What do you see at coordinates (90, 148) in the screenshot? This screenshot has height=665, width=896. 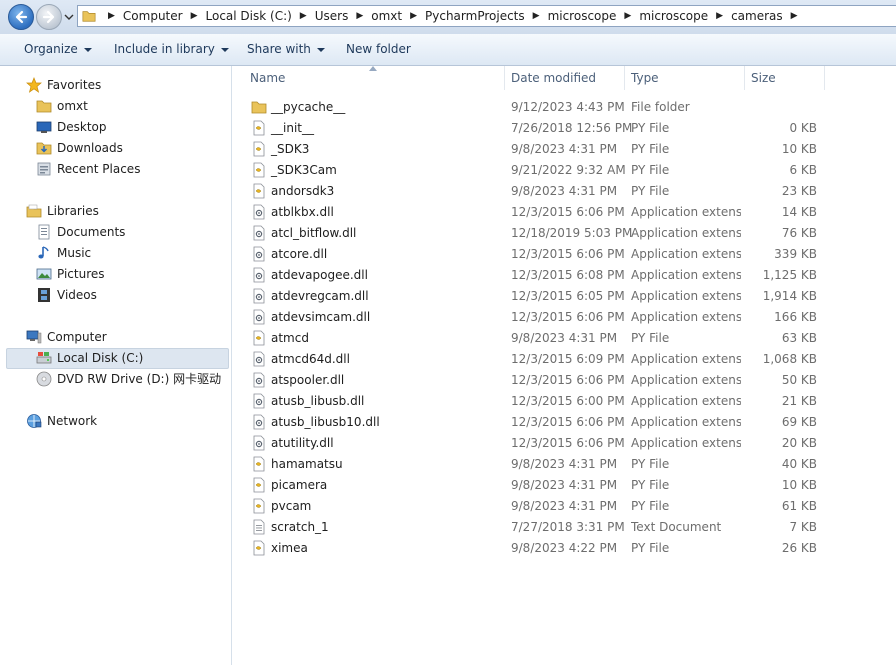 I see `nav-label: Downloads` at bounding box center [90, 148].